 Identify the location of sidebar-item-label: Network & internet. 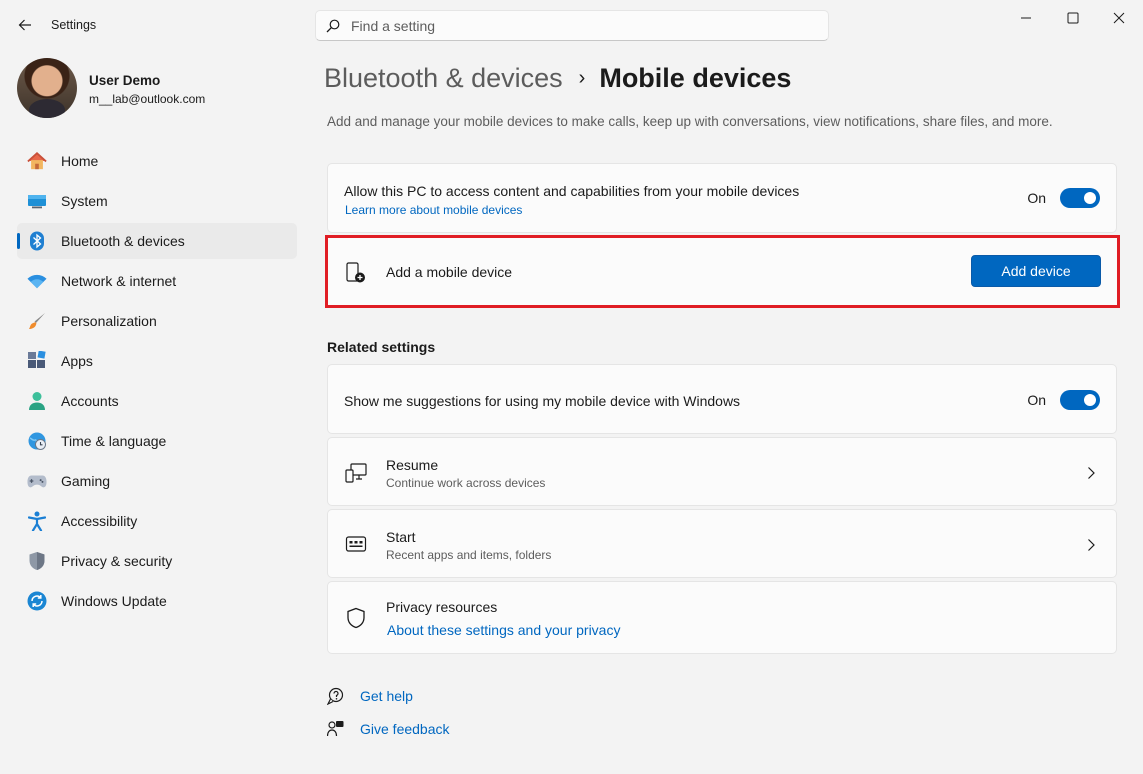
(119, 281).